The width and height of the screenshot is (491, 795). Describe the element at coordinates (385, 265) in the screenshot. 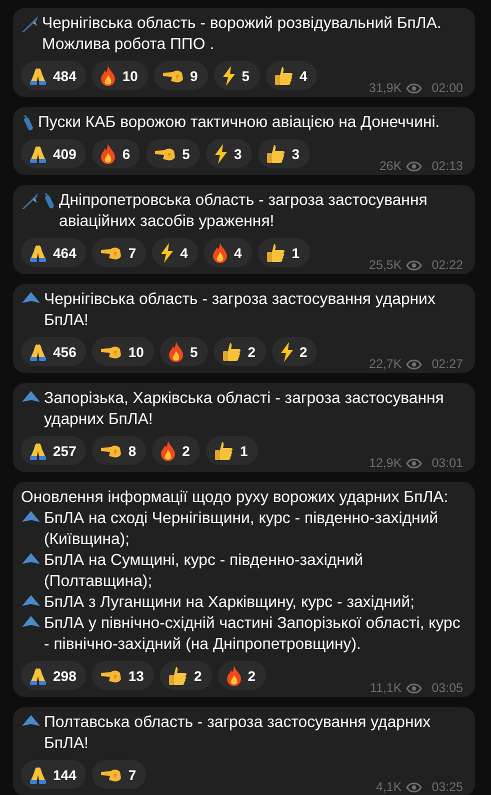

I see `view-count: 25,5K` at that location.